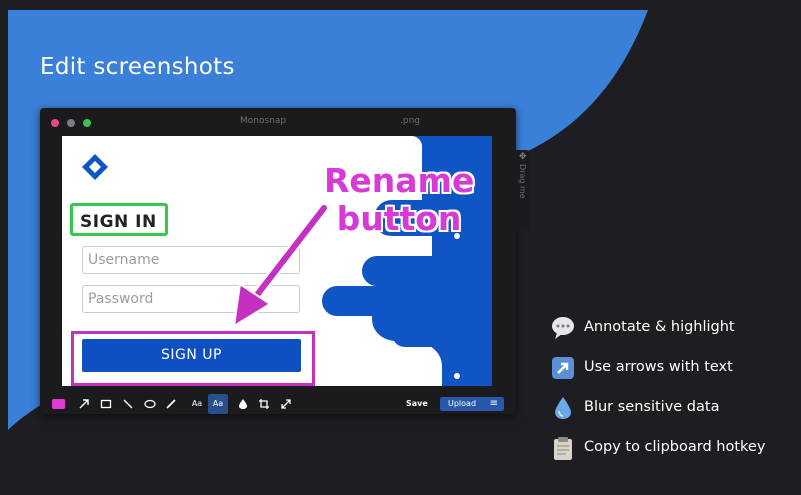  Describe the element at coordinates (286, 404) in the screenshot. I see `resize-tool-icon` at that location.